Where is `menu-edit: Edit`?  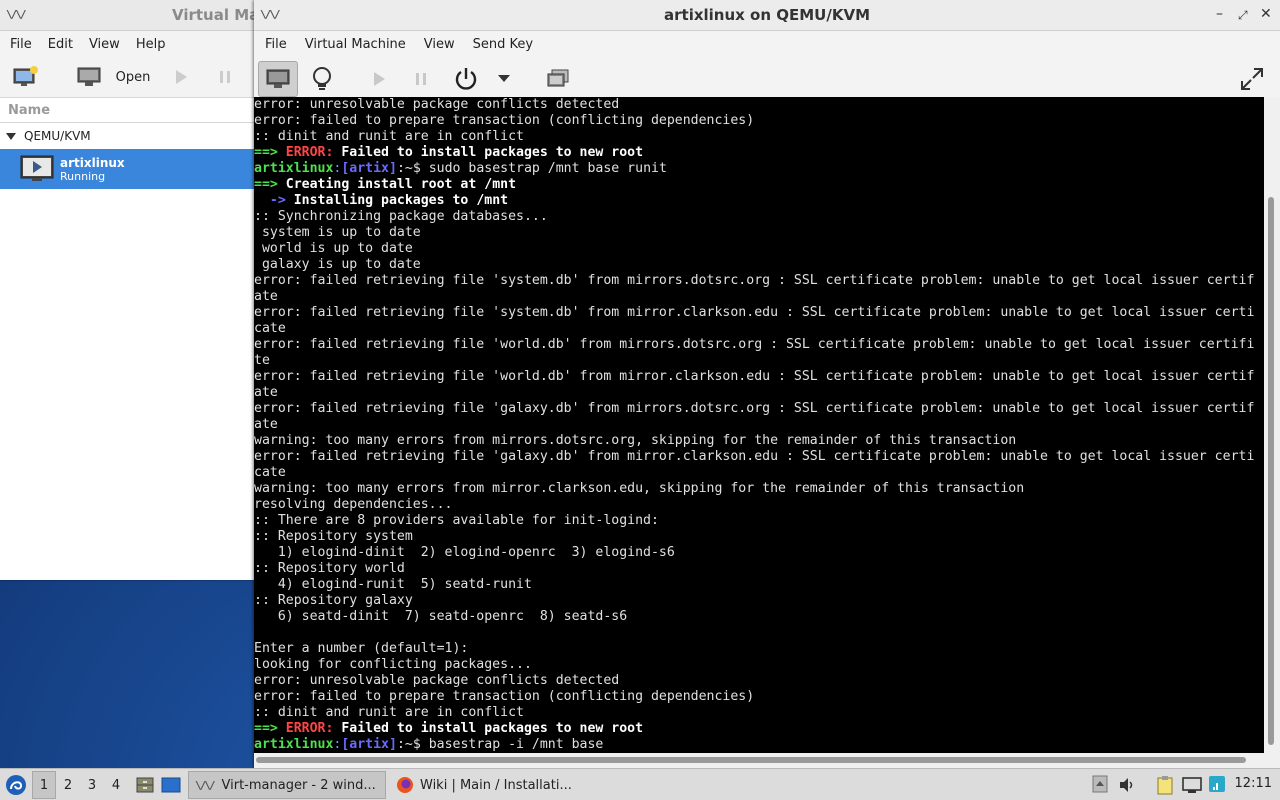 menu-edit: Edit is located at coordinates (60, 44).